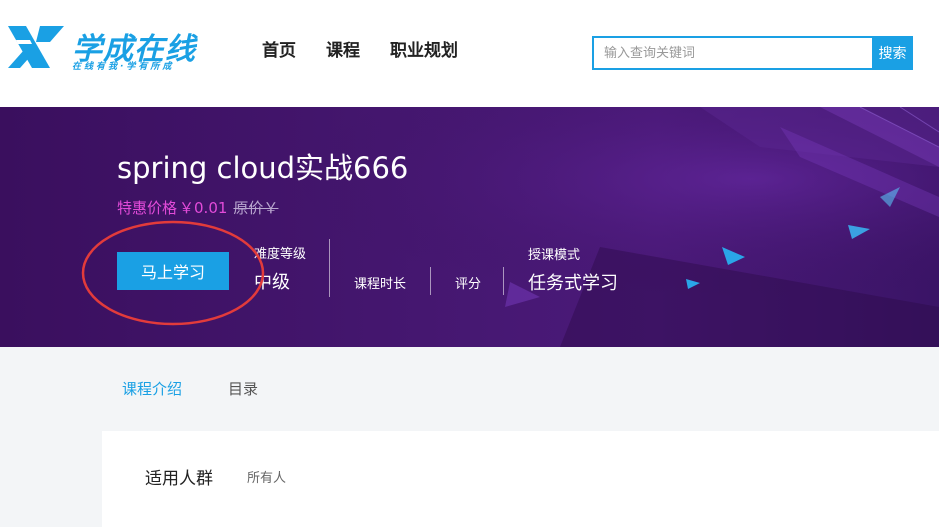 This screenshot has width=939, height=527. I want to click on original-price: 原价￥, so click(256, 208).